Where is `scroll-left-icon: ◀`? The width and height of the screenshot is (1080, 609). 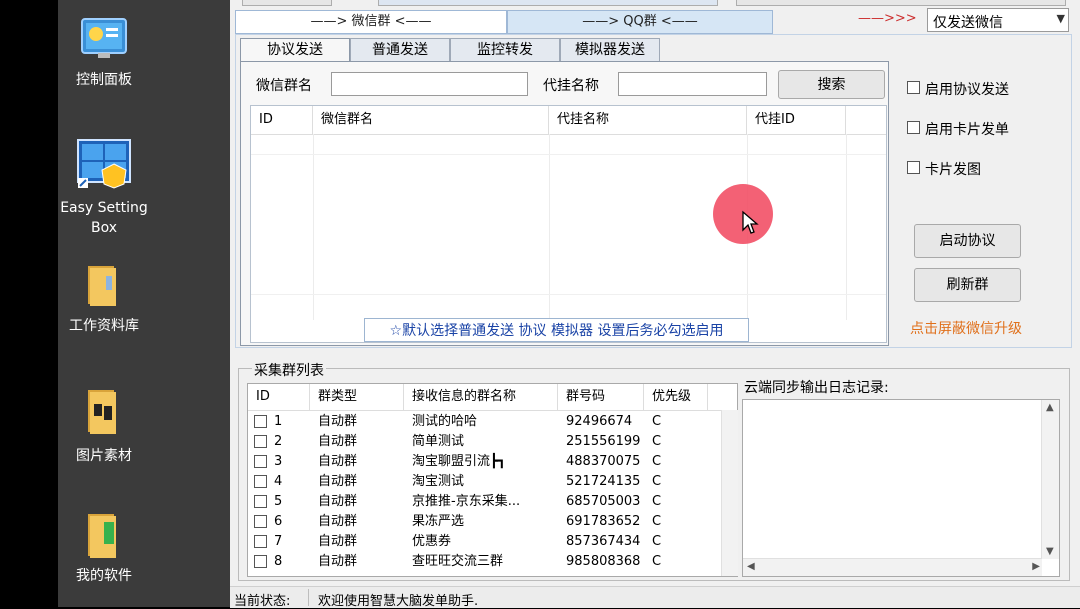 scroll-left-icon: ◀ is located at coordinates (751, 566).